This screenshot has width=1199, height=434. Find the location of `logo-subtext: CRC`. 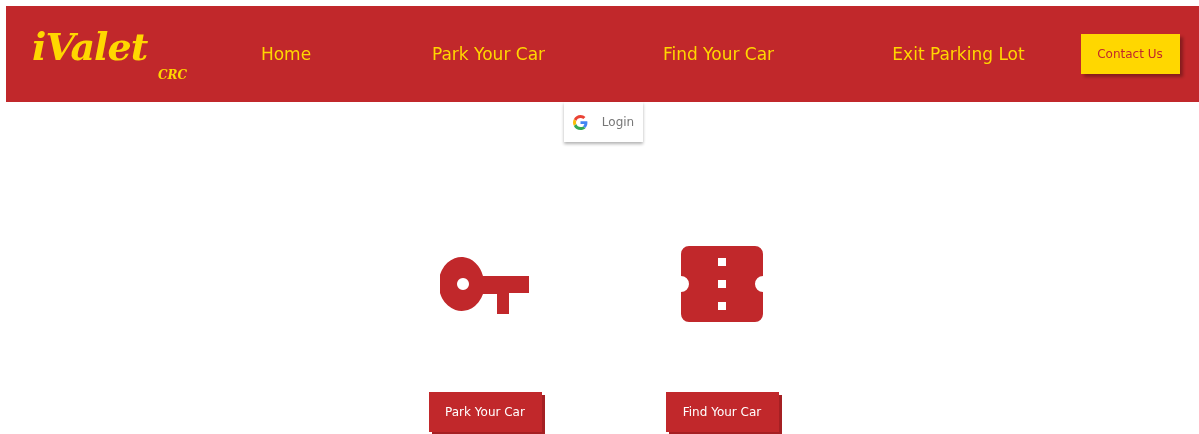

logo-subtext: CRC is located at coordinates (173, 75).